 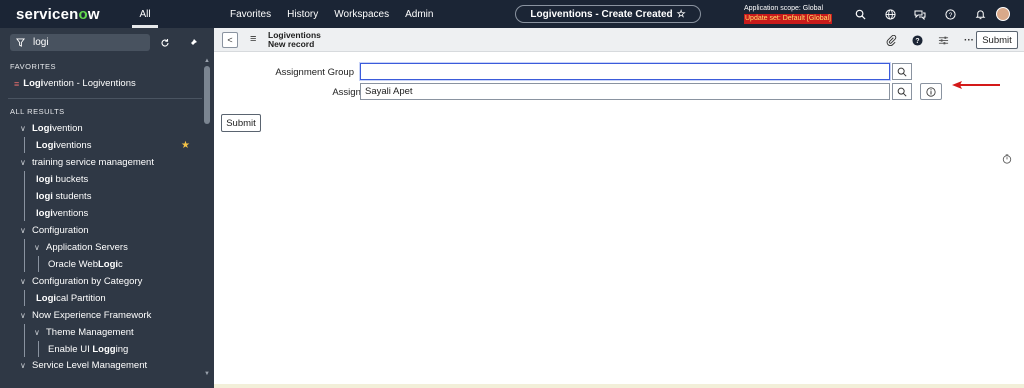 What do you see at coordinates (1007, 159) in the screenshot?
I see `response-time-icon` at bounding box center [1007, 159].